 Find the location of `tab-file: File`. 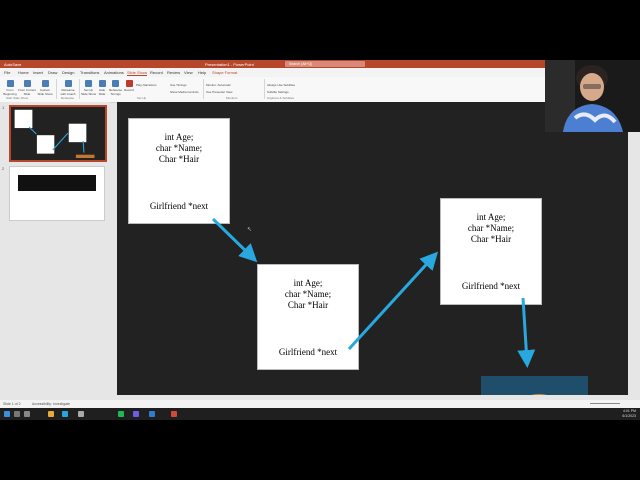

tab-file: File is located at coordinates (7, 72).